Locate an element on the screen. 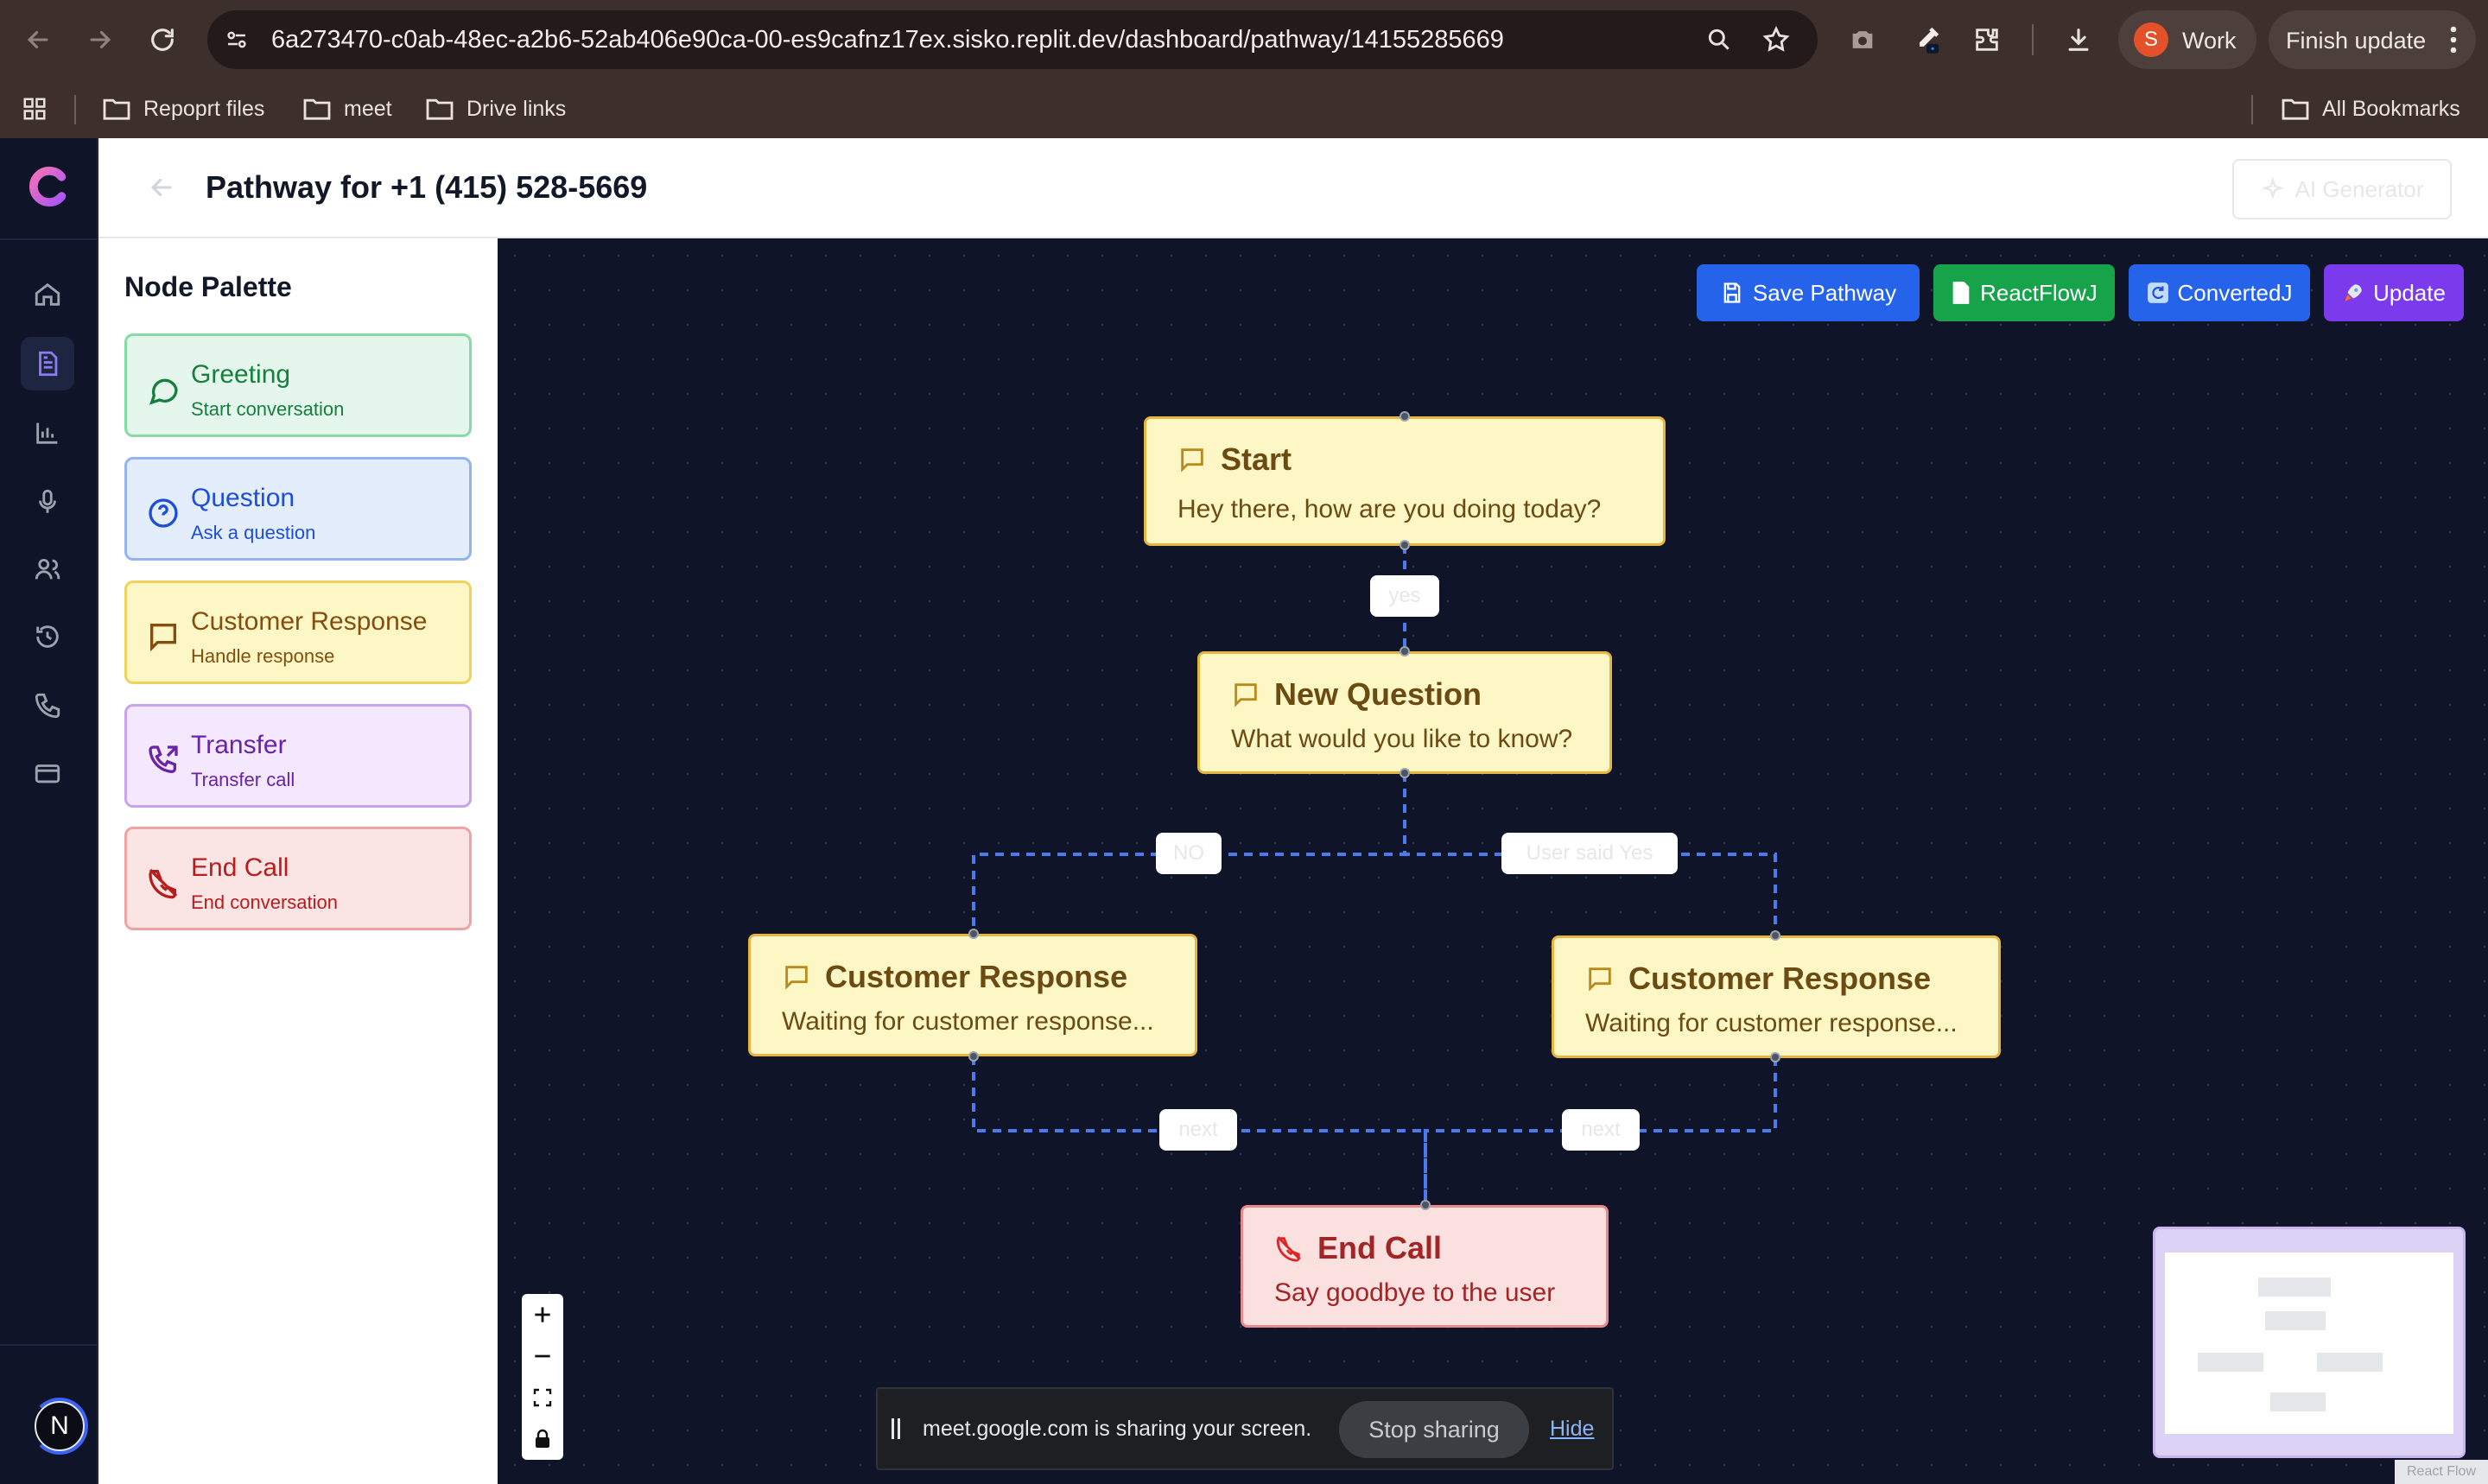  rocket-icon is located at coordinates (2353, 292).